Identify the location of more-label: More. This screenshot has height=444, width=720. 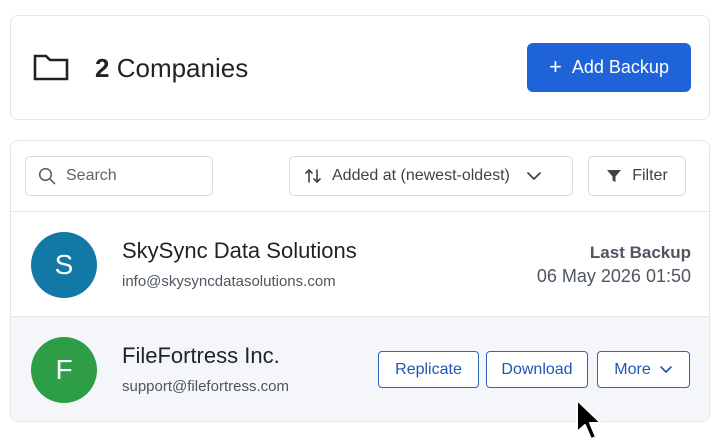
(632, 369).